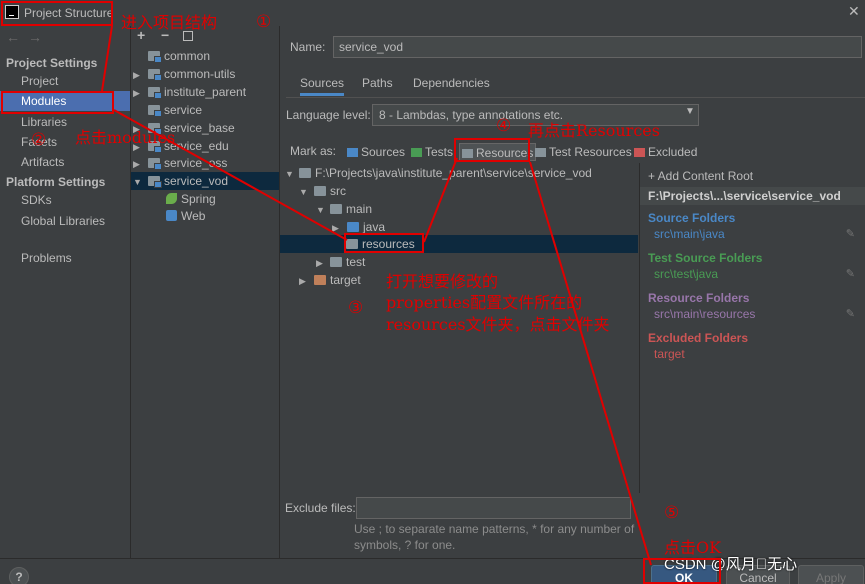 This screenshot has width=865, height=584. What do you see at coordinates (179, 56) in the screenshot?
I see `module-item-common: common` at bounding box center [179, 56].